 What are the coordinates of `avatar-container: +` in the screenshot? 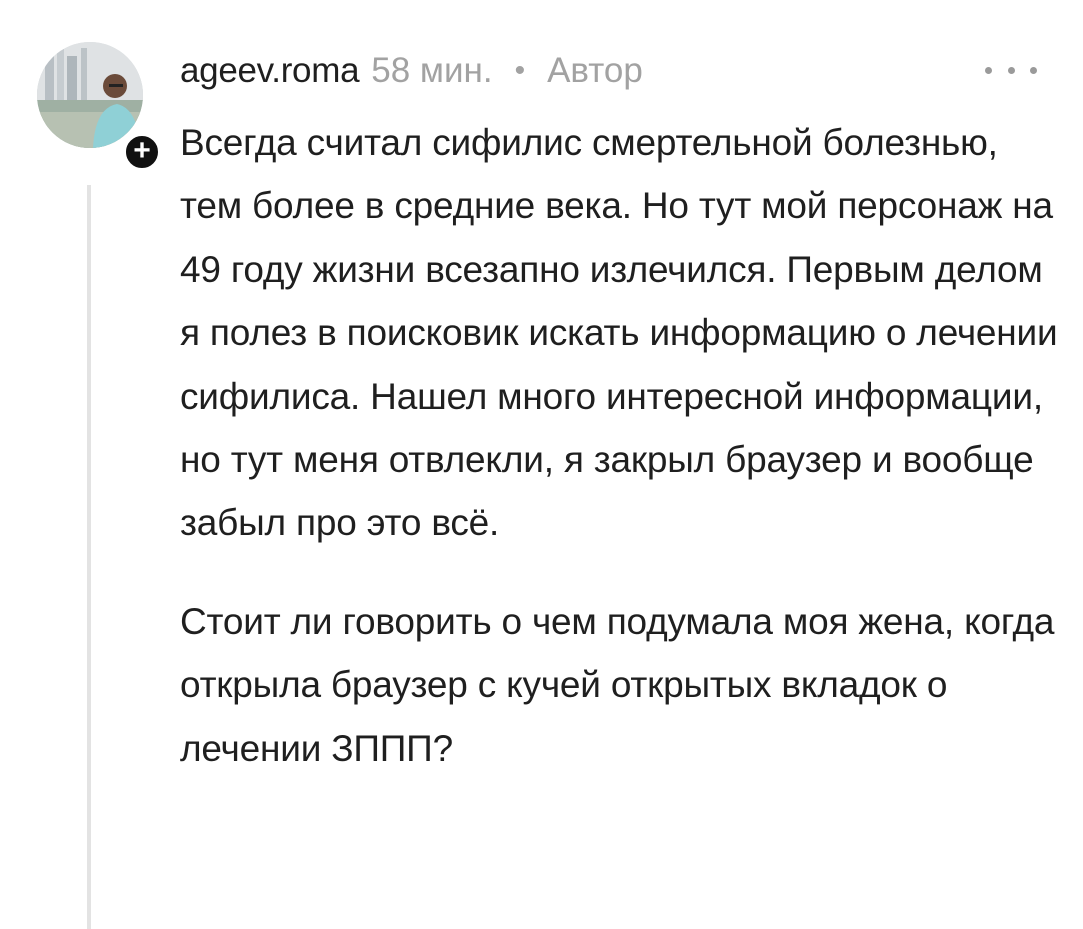 It's located at (99, 107).